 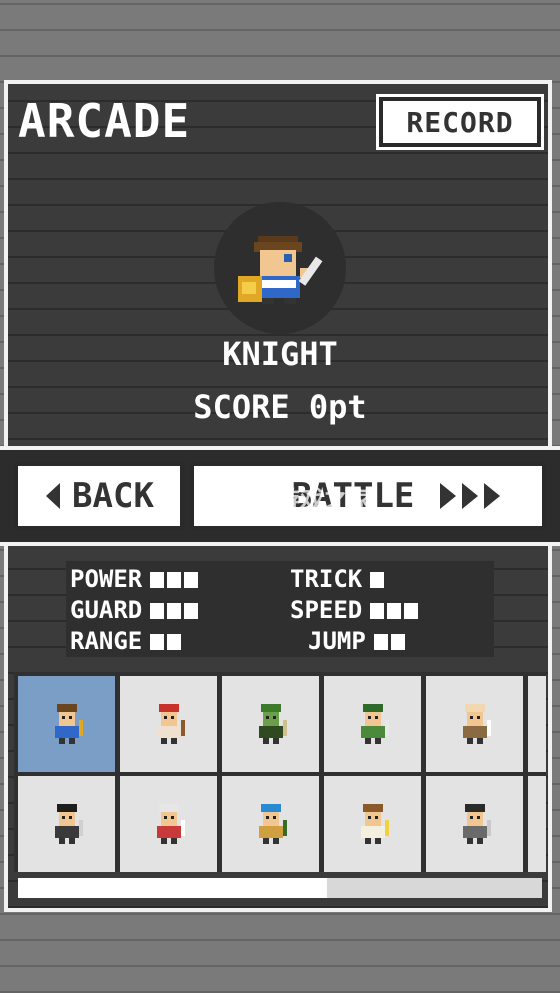 I want to click on stat-speed: SPEED, so click(x=355, y=610).